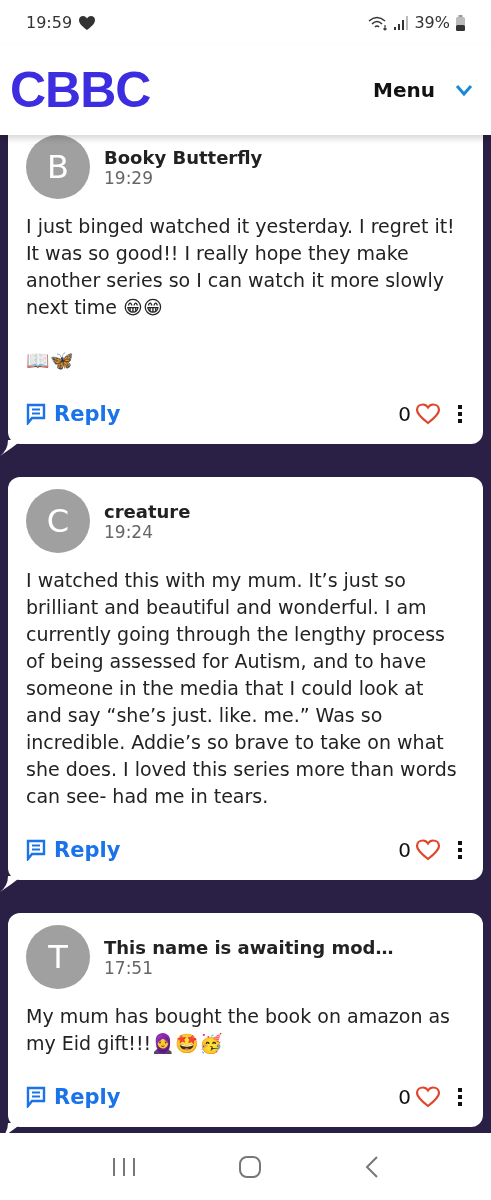  I want to click on comment-time: 17:51, so click(129, 967).